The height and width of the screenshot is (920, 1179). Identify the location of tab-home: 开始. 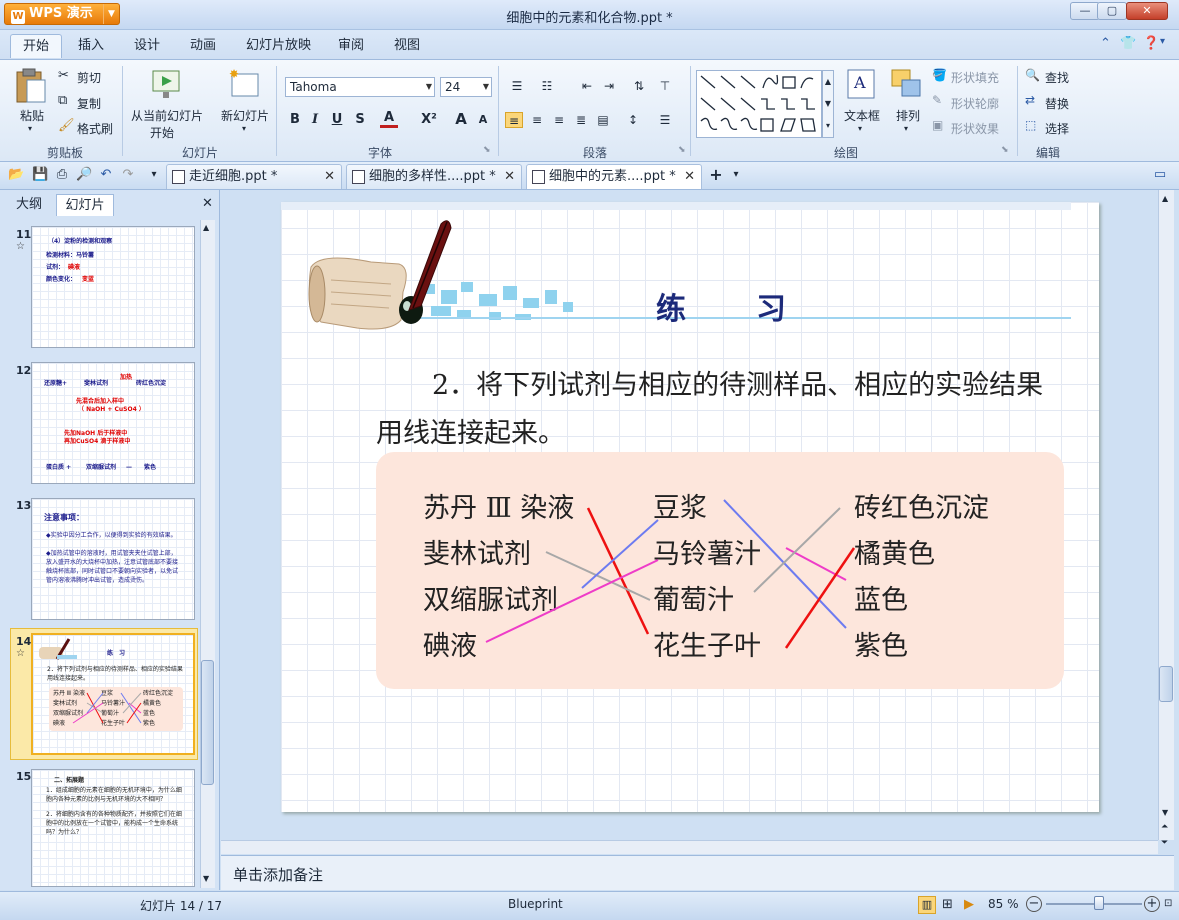
(36, 46).